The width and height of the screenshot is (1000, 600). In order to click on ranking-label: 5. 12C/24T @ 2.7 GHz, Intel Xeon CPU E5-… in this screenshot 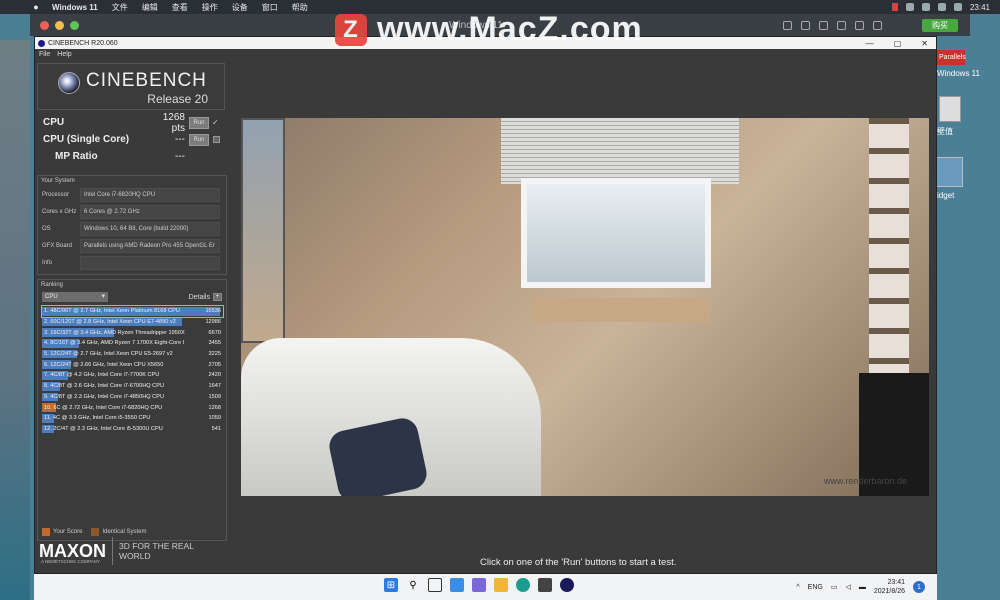, I will do `click(108, 354)`.